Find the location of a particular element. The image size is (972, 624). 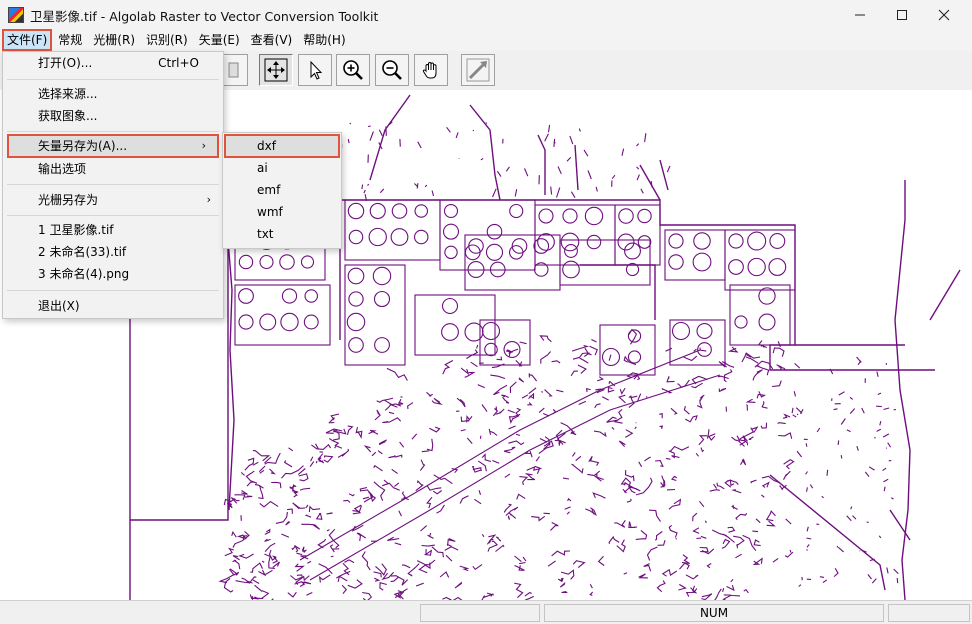

format-wmf: wmf is located at coordinates (282, 212).